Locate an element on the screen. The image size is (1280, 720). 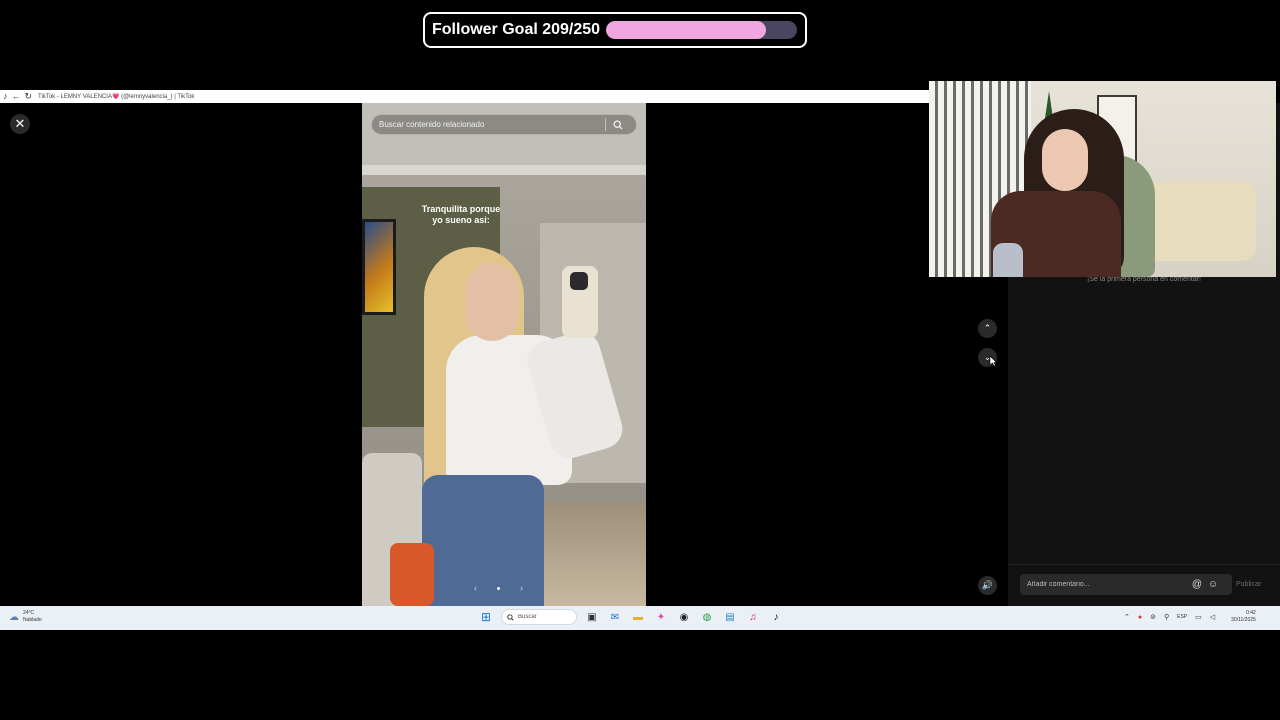
weather-description: Nublado is located at coordinates (32, 620).